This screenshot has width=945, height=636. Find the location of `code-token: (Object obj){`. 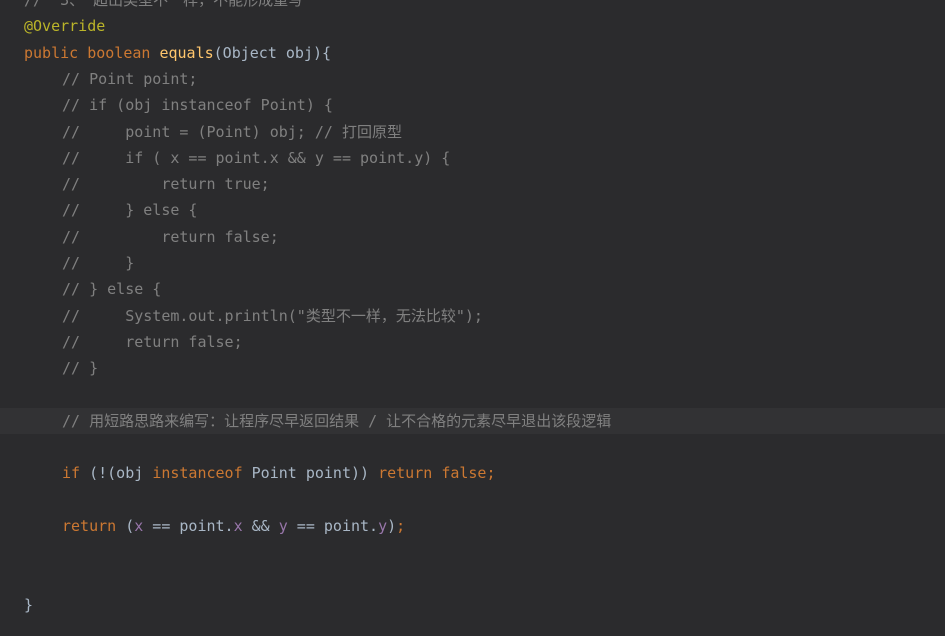

code-token: (Object obj){ is located at coordinates (272, 52).